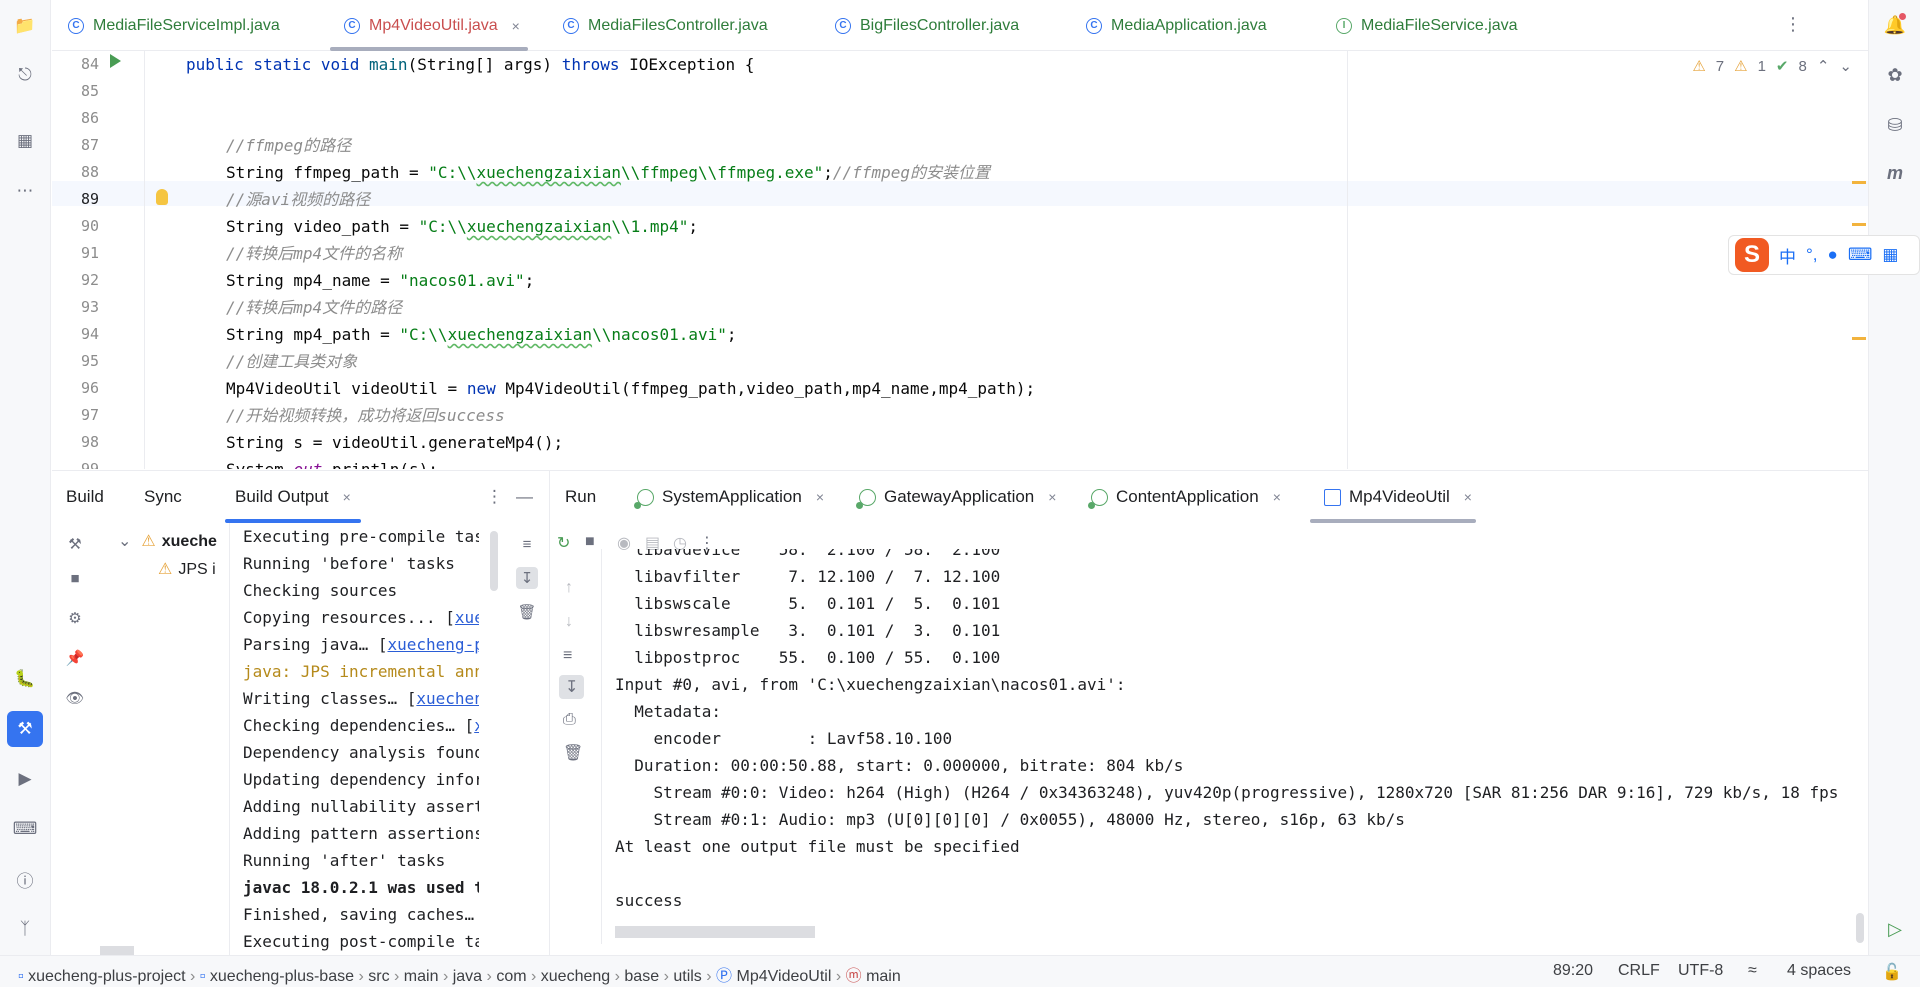 Image resolution: width=1920 pixels, height=987 pixels. Describe the element at coordinates (563, 543) in the screenshot. I see `rerun-icon: ↻` at that location.